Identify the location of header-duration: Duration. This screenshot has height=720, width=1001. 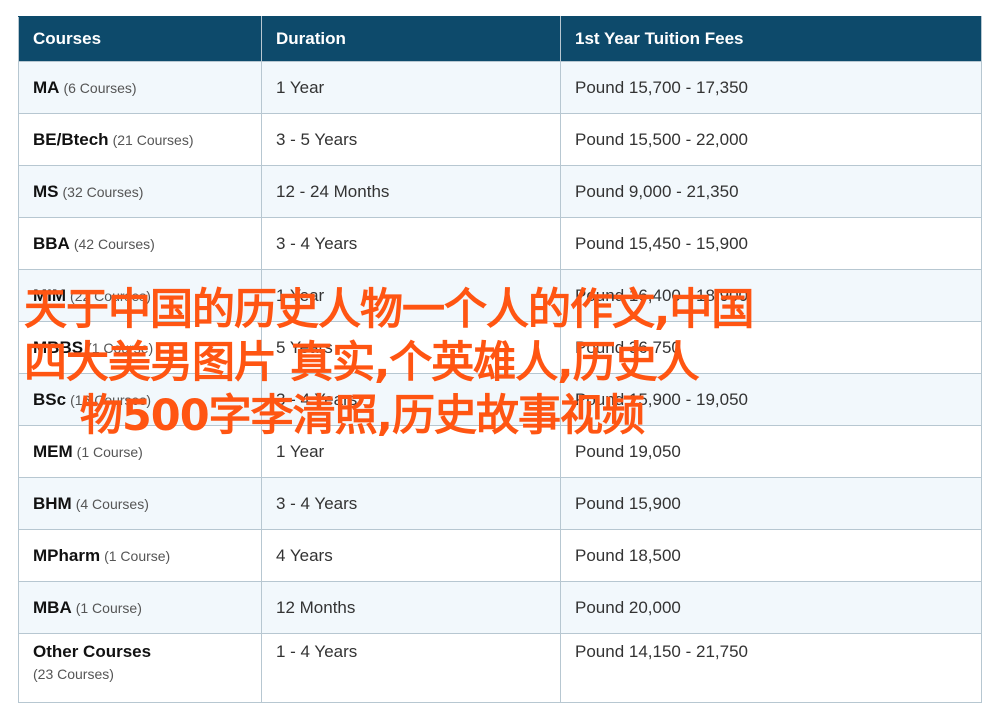
(411, 39).